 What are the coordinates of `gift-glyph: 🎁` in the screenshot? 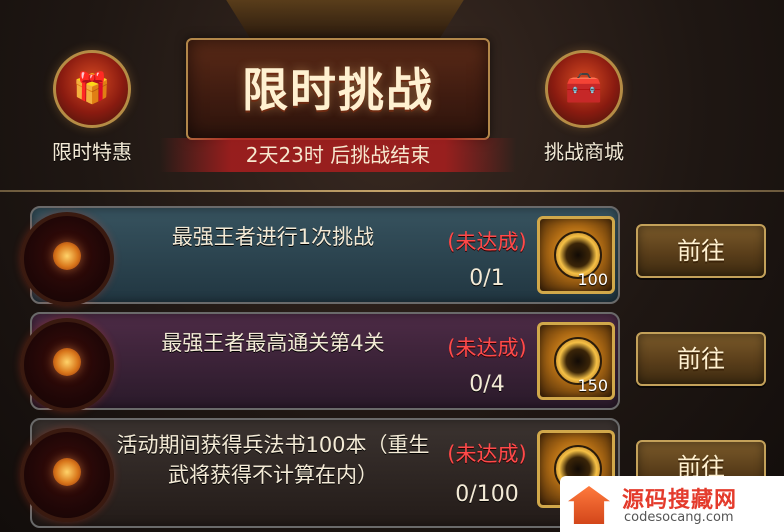 It's located at (92, 88).